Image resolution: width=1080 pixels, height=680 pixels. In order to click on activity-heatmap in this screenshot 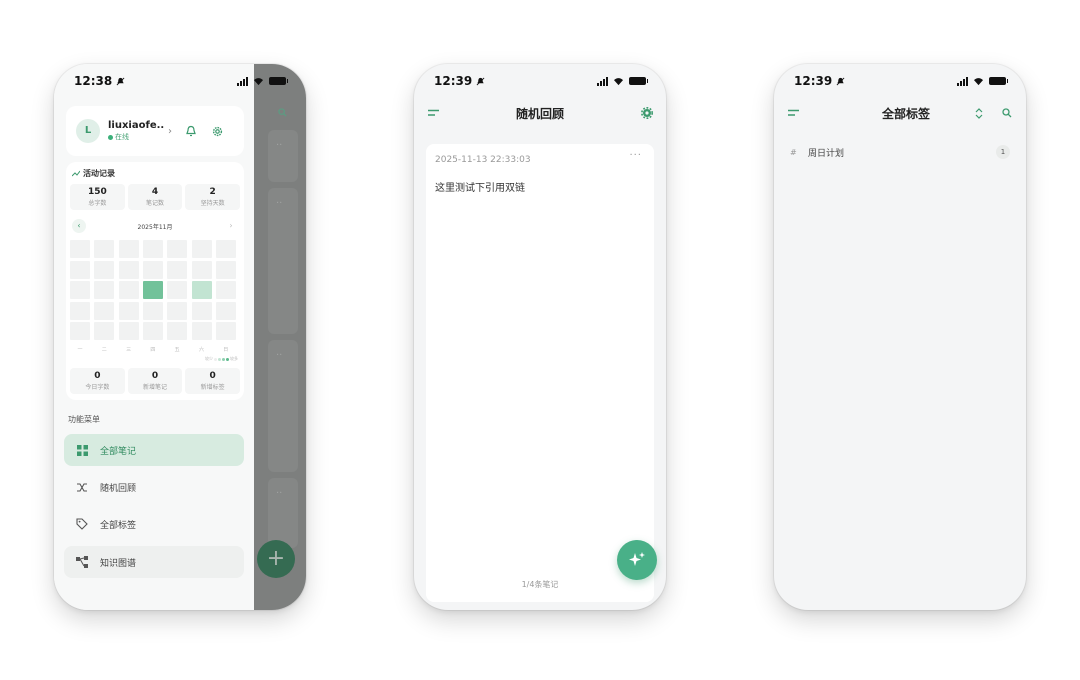, I will do `click(155, 292)`.